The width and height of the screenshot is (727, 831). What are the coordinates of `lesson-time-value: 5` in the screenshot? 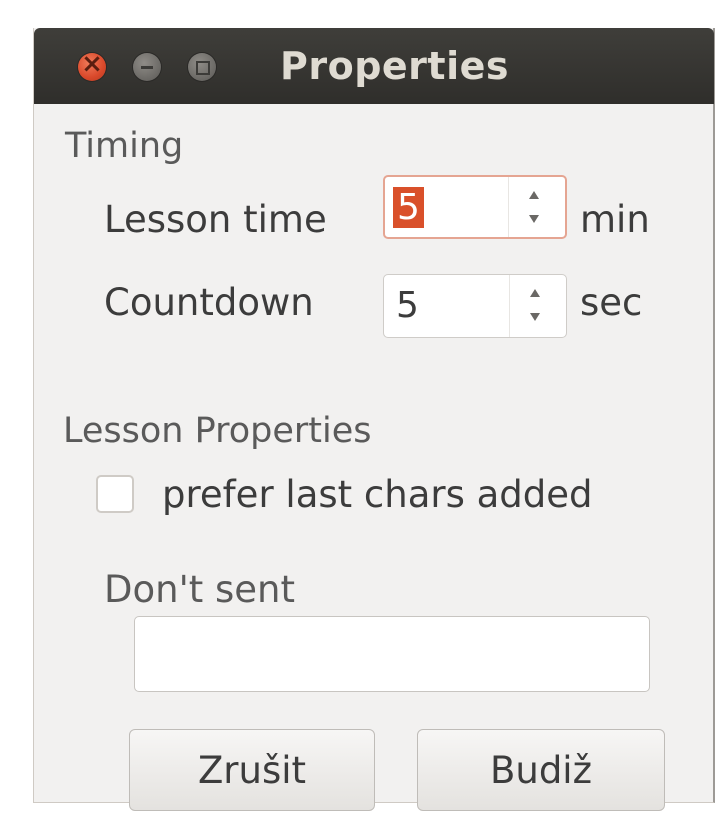 It's located at (408, 207).